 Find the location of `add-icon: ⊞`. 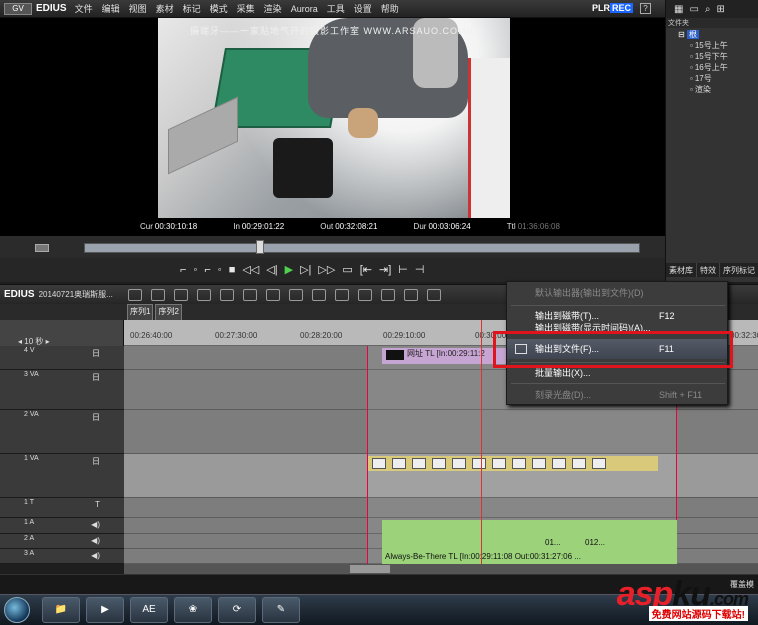

add-icon: ⊞ is located at coordinates (721, 9).